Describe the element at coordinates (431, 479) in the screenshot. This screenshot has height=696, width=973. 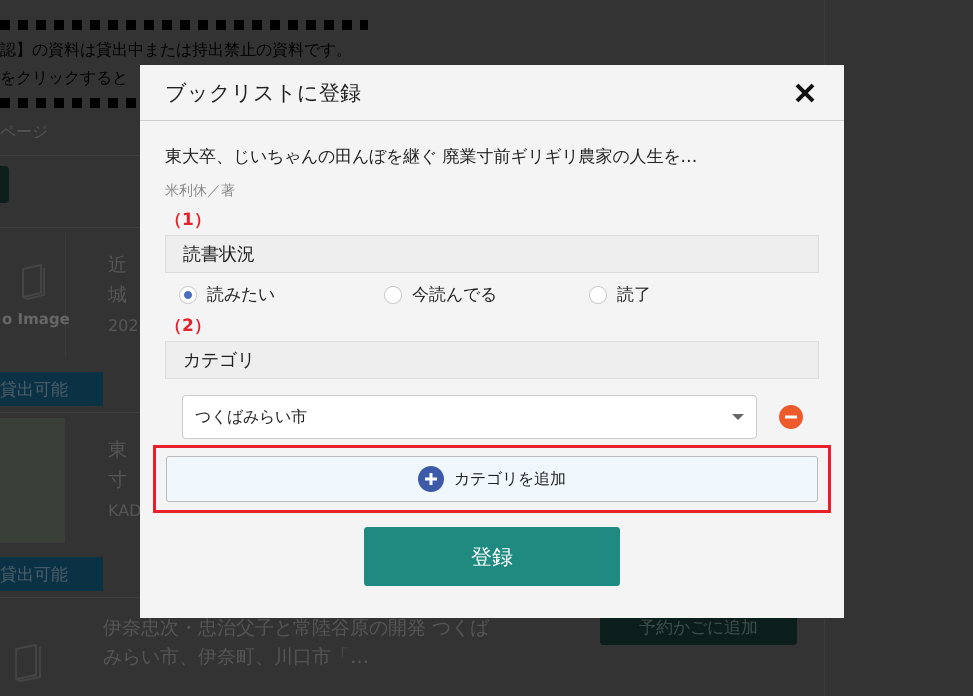
I see `plus-icon` at that location.